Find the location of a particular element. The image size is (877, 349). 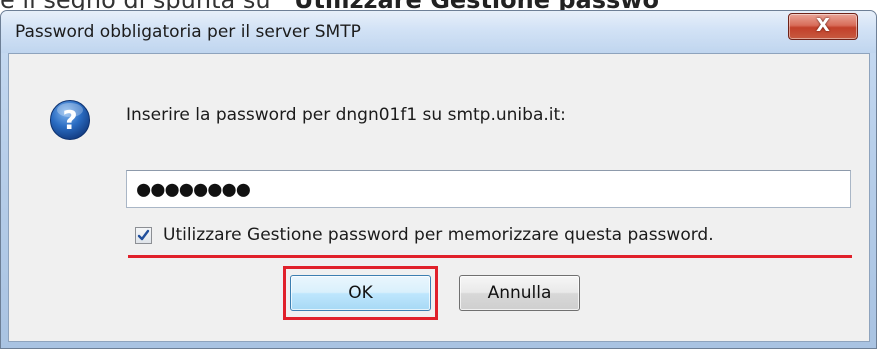

close-button: X is located at coordinates (823, 26).